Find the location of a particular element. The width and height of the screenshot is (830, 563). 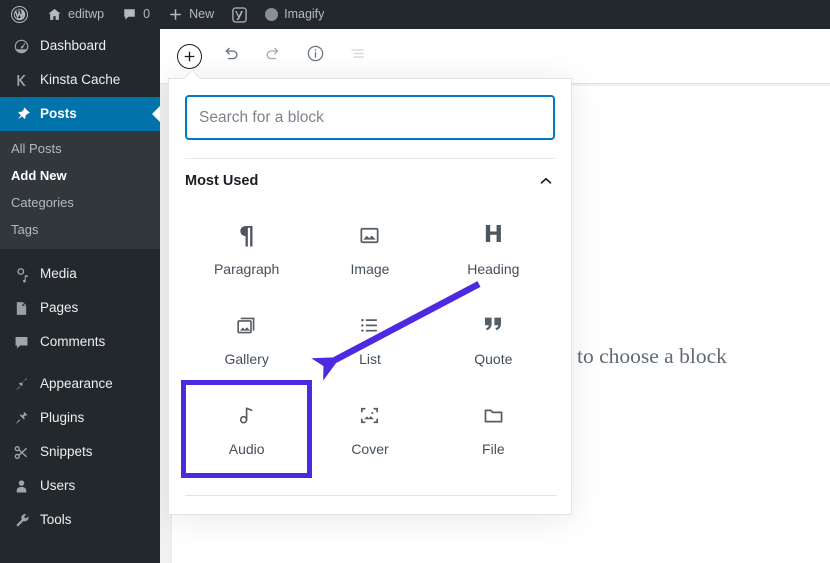

appearance-icon is located at coordinates (21, 384).